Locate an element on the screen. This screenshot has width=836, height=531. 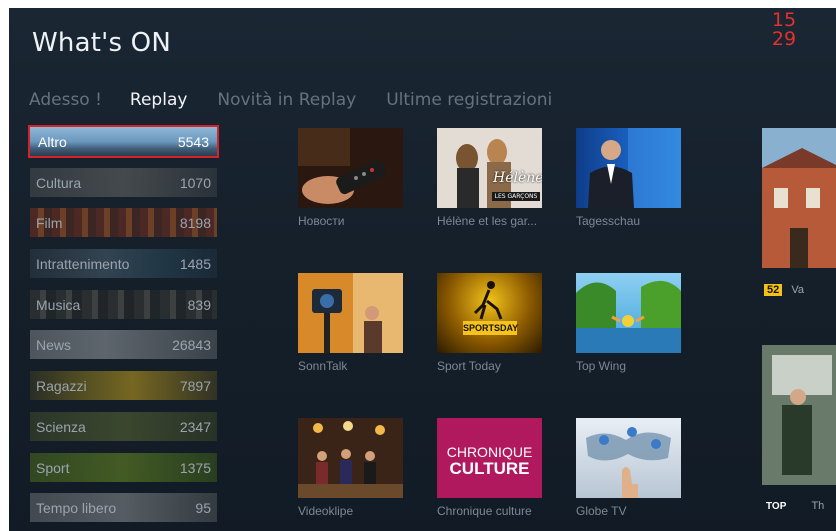
village-house-image is located at coordinates (799, 198).